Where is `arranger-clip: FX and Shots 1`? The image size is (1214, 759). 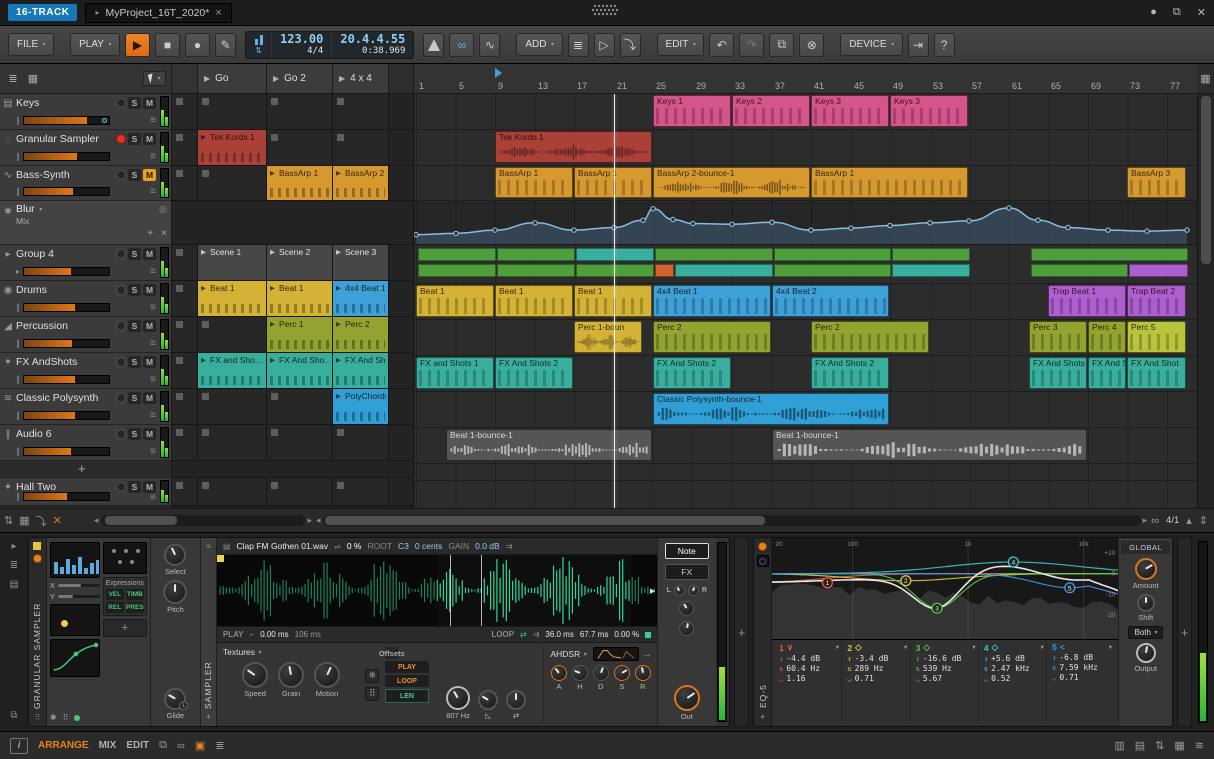 arranger-clip: FX and Shots 1 is located at coordinates (455, 373).